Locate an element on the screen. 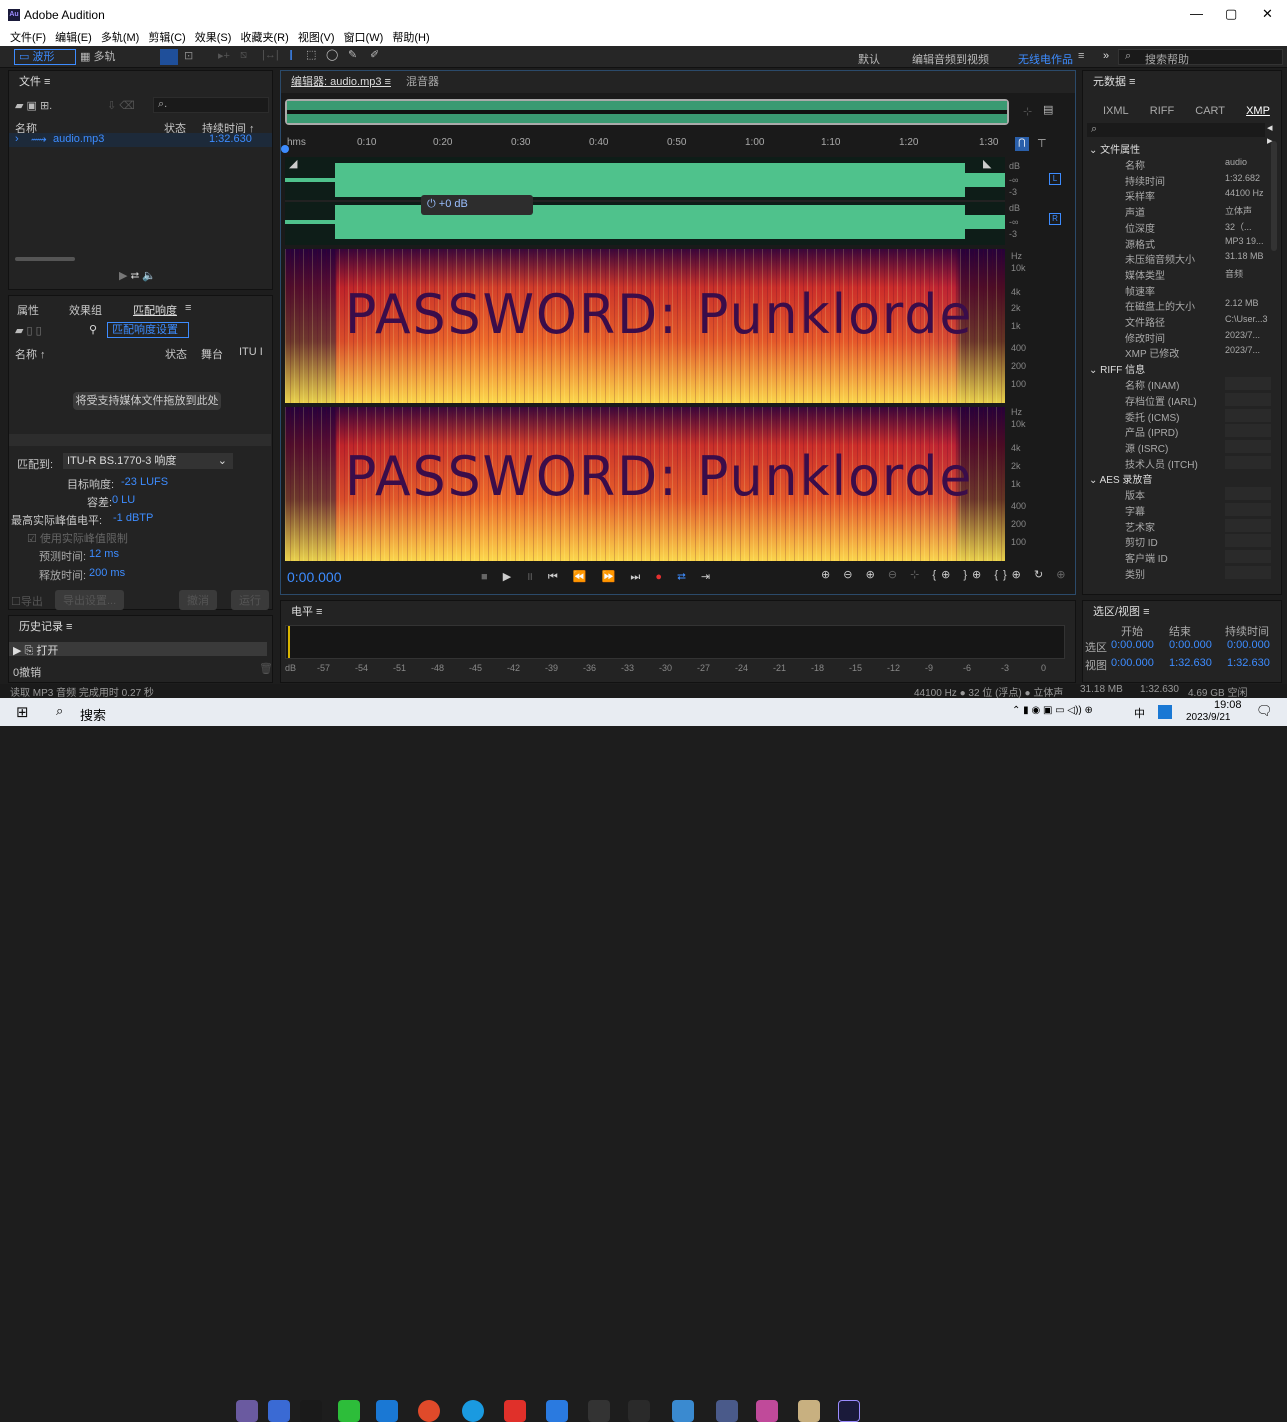  panel-divider is located at coordinates (140, 440).